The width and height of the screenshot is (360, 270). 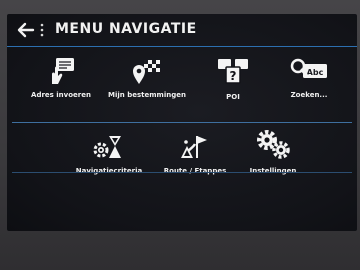 I want to click on poi-question-icon: ?, so click(x=233, y=71).